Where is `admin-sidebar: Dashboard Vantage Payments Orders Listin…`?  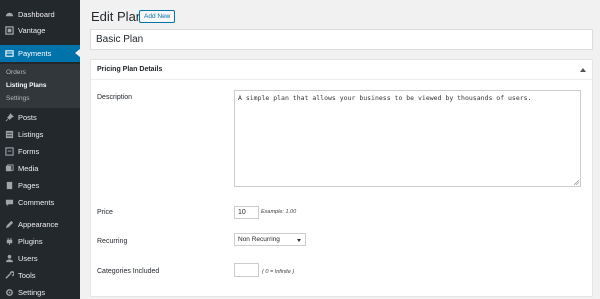
admin-sidebar: Dashboard Vantage Payments Orders Listin… is located at coordinates (40, 149).